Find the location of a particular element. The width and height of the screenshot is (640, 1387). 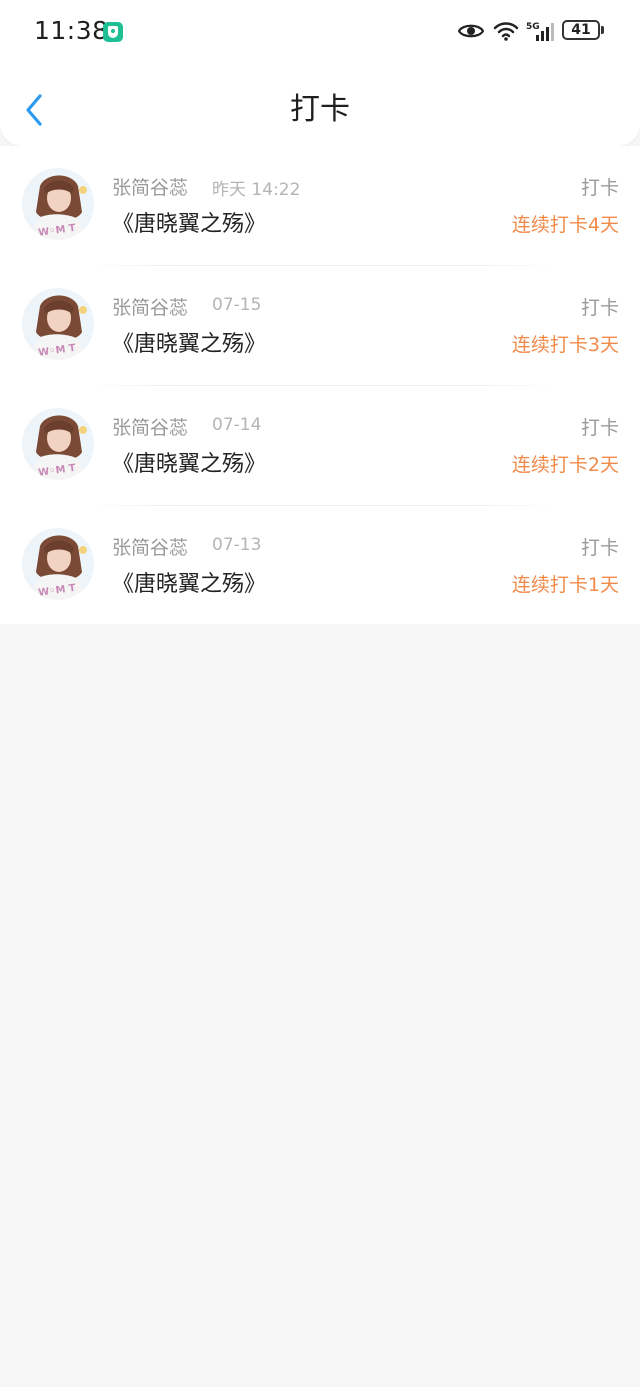

list-item: W◦M T 张简谷蕊 07-14 《唐晓翼之殇》 打卡 连续打卡2天 is located at coordinates (320, 446).